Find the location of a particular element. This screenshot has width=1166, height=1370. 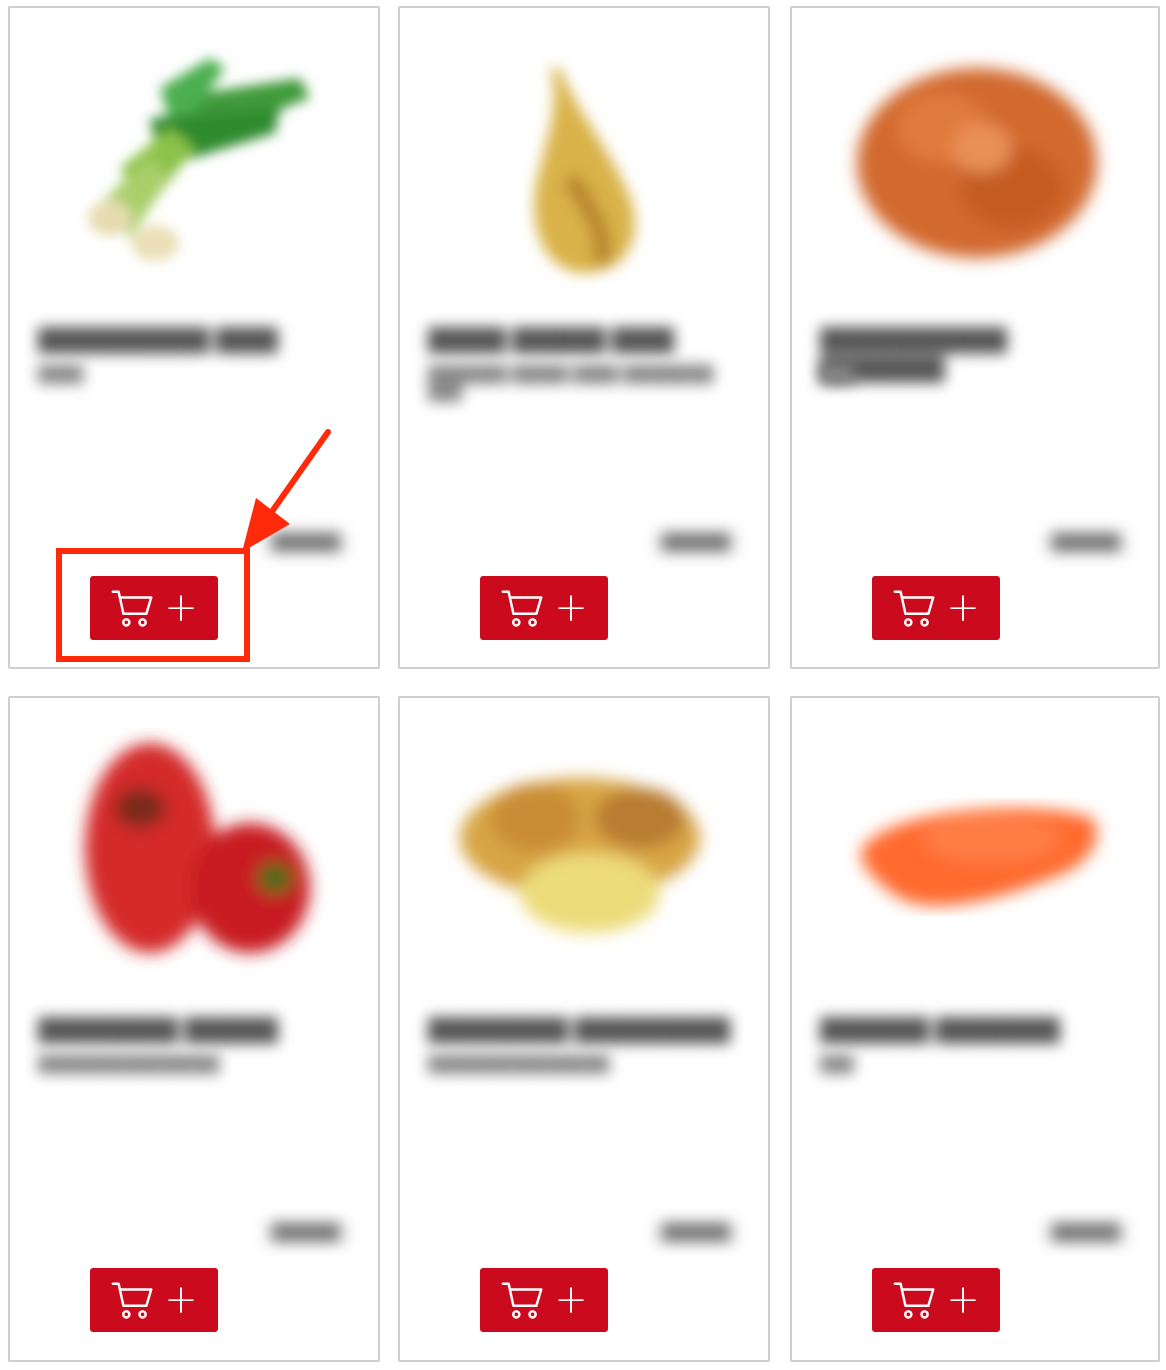

product-name-blurred: █████ ██████ ████ is located at coordinates (551, 339).